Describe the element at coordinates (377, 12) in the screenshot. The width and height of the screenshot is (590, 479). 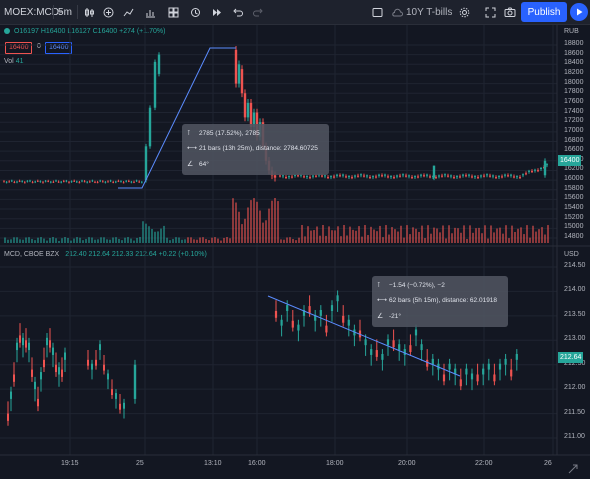
I see `layout-icon` at that location.